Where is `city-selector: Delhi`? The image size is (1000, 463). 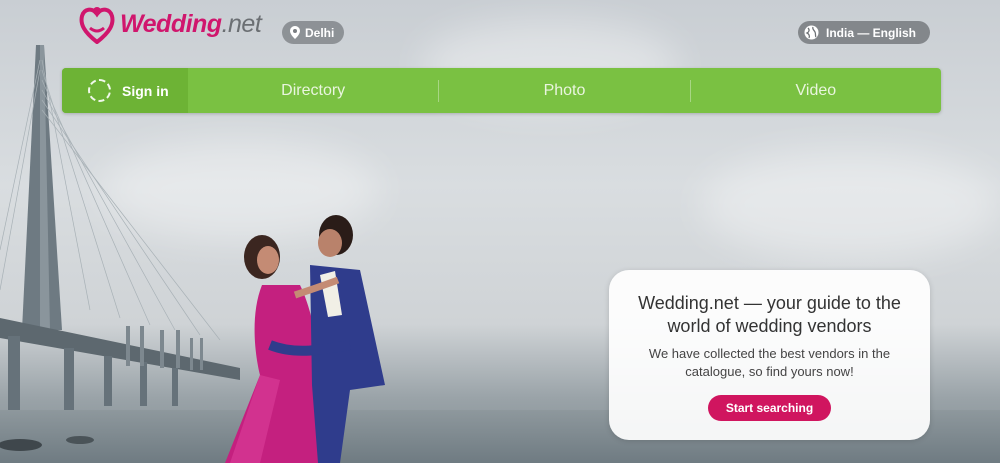
city-selector: Delhi is located at coordinates (313, 32).